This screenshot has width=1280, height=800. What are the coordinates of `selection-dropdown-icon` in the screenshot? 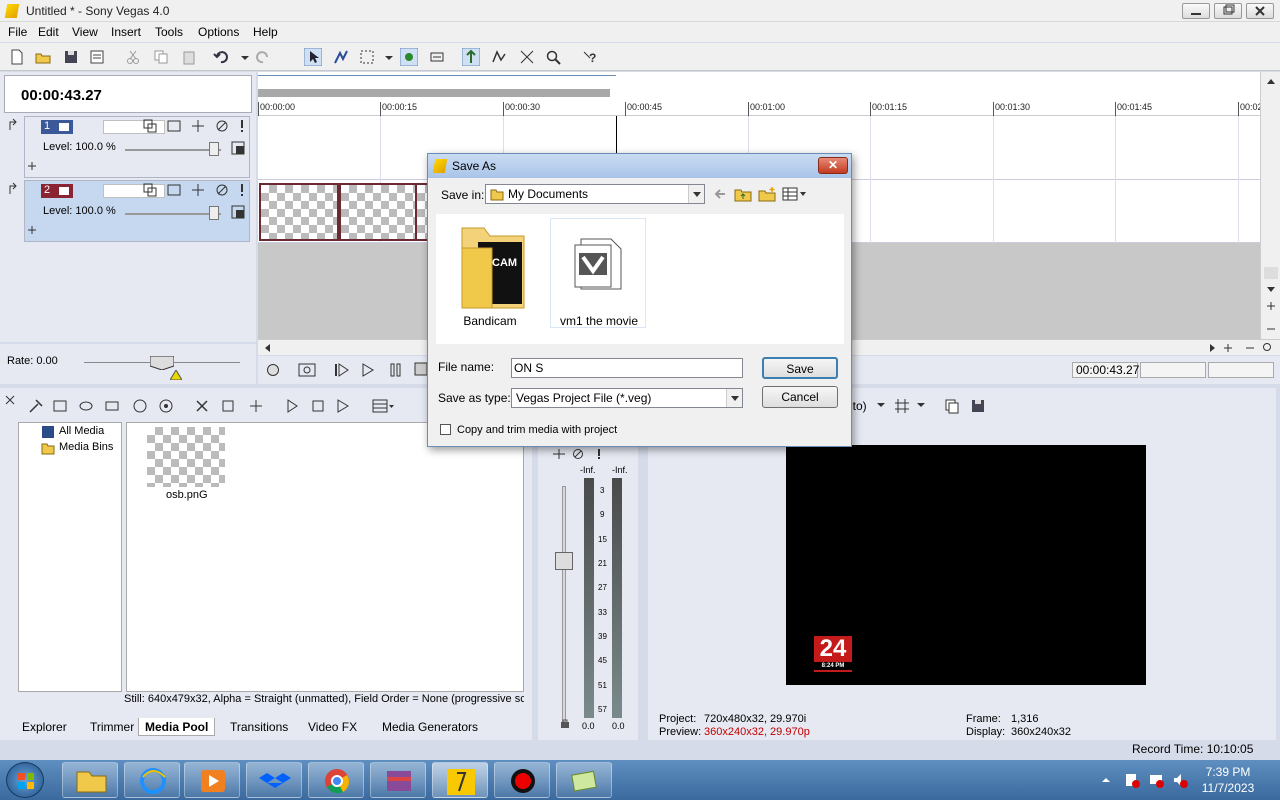 It's located at (389, 57).